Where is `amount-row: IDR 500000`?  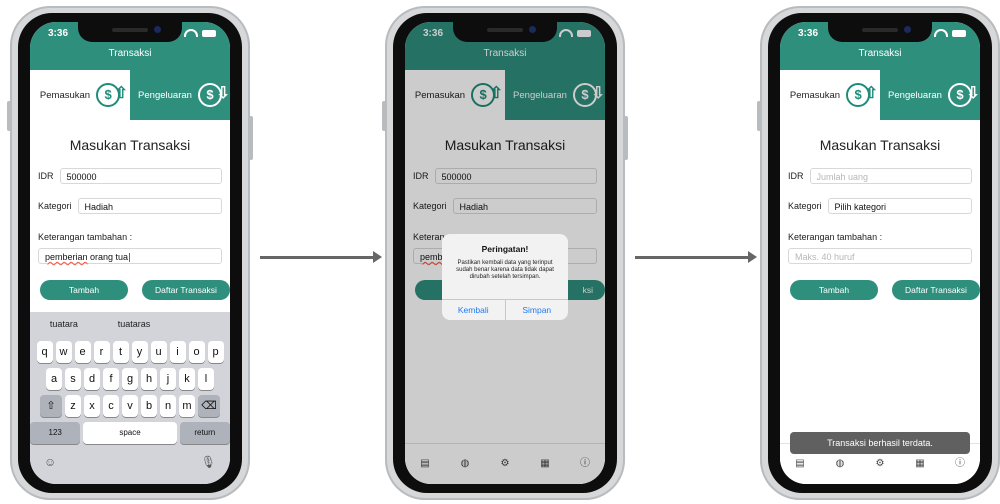
amount-row: IDR 500000 is located at coordinates (130, 176).